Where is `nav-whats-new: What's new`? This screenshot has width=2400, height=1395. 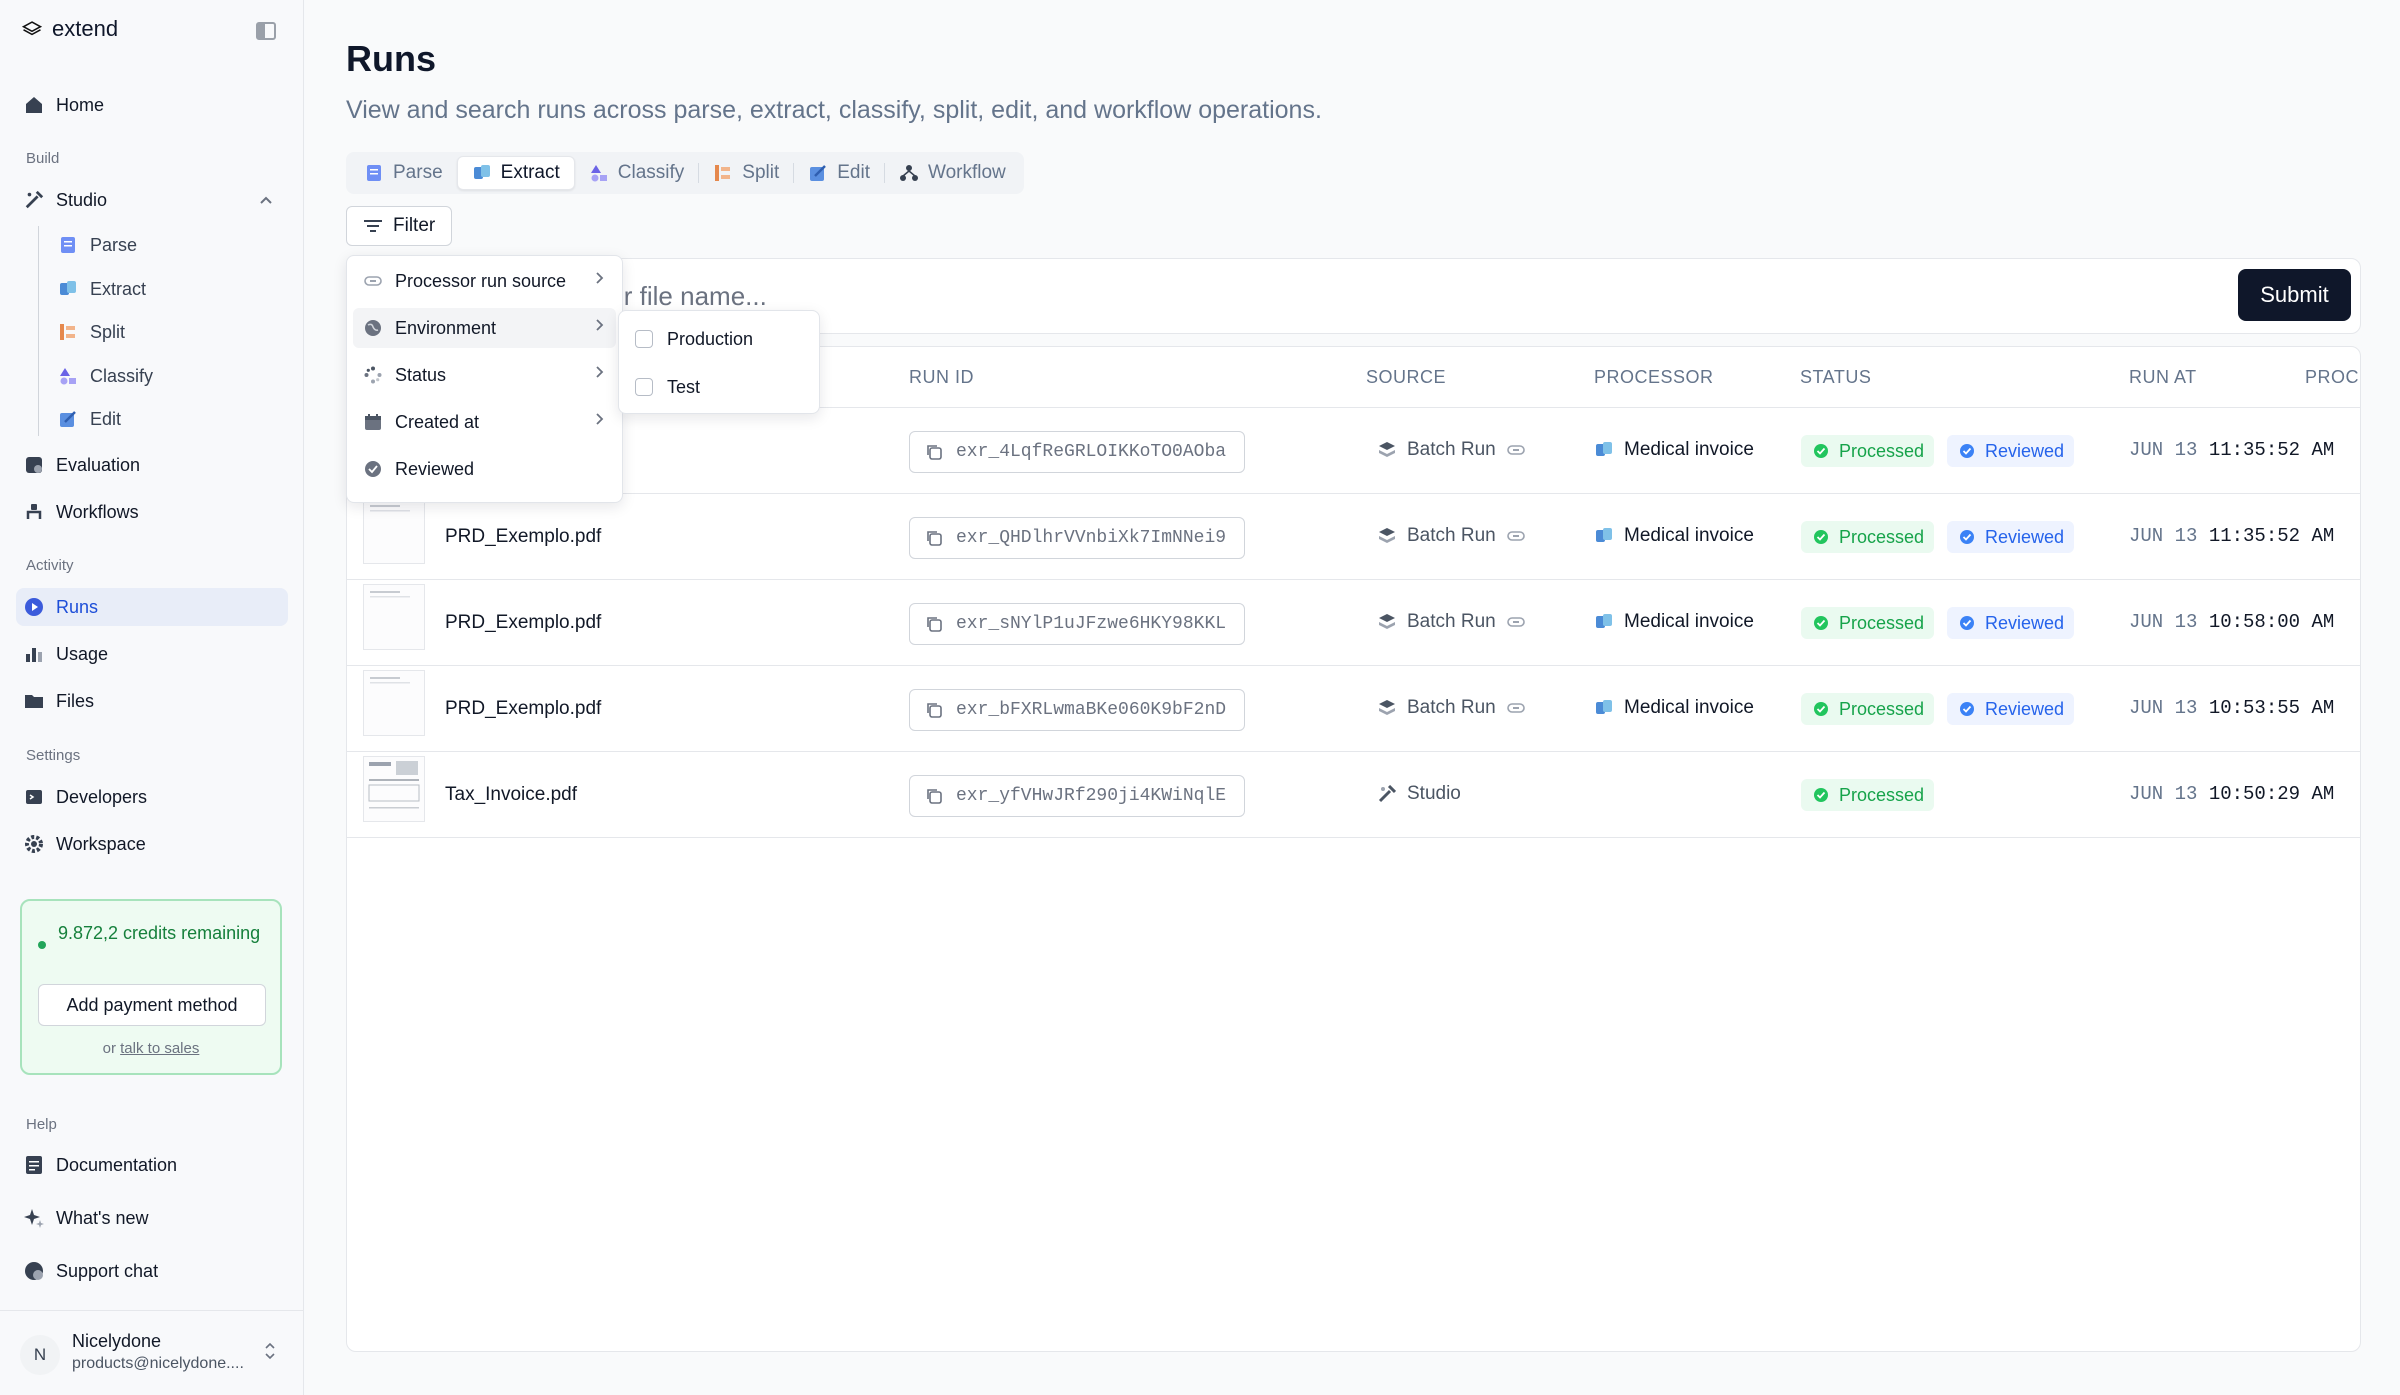 nav-whats-new: What's new is located at coordinates (152, 1218).